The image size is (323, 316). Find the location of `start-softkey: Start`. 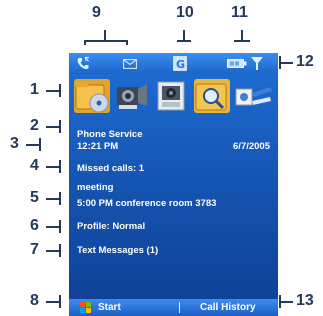

start-softkey: Start is located at coordinates (109, 307).